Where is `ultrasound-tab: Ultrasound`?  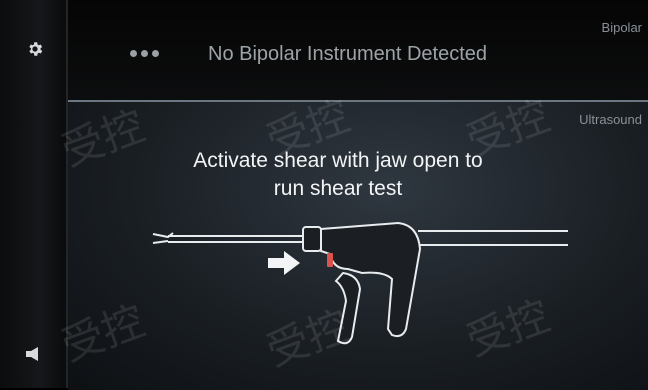 ultrasound-tab: Ultrasound is located at coordinates (610, 119).